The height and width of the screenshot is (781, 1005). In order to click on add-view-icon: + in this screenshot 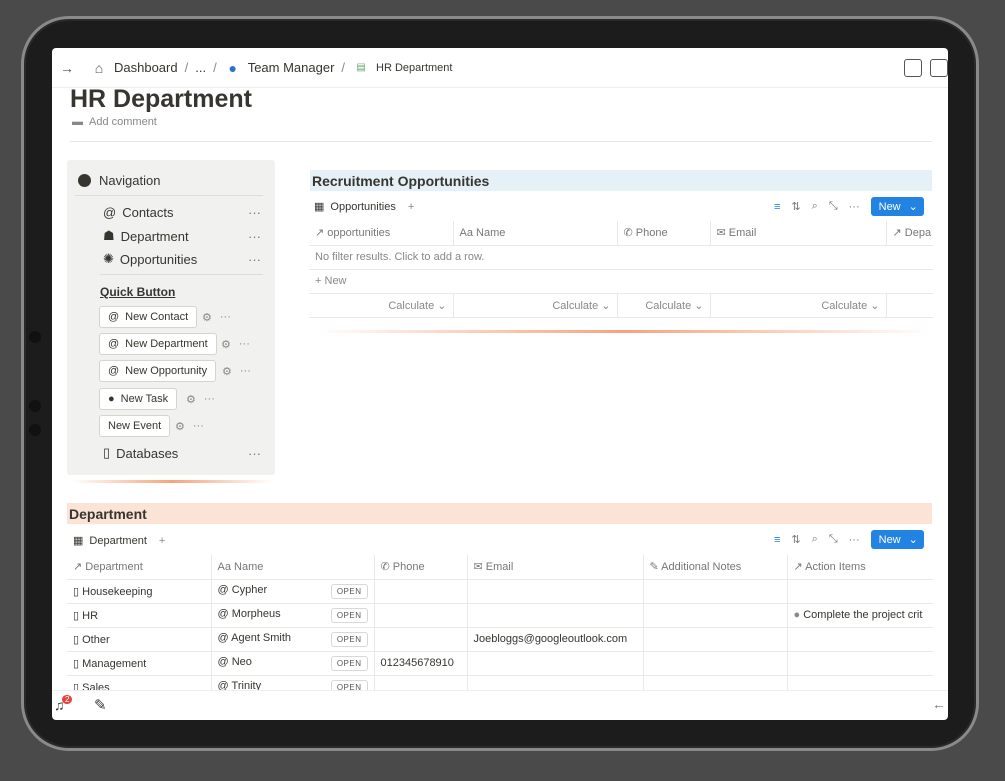, I will do `click(411, 207)`.